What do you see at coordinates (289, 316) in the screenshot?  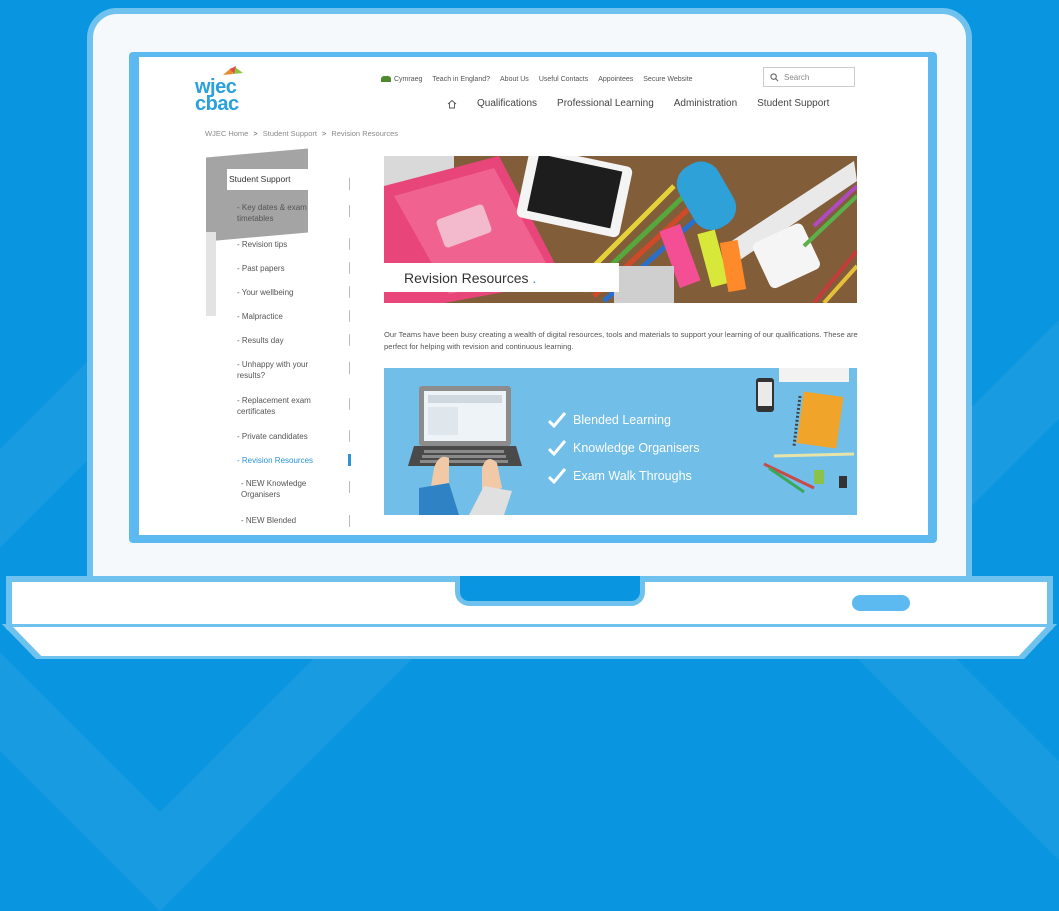 I see `sidebar-item-malpractice: - Malpractice` at bounding box center [289, 316].